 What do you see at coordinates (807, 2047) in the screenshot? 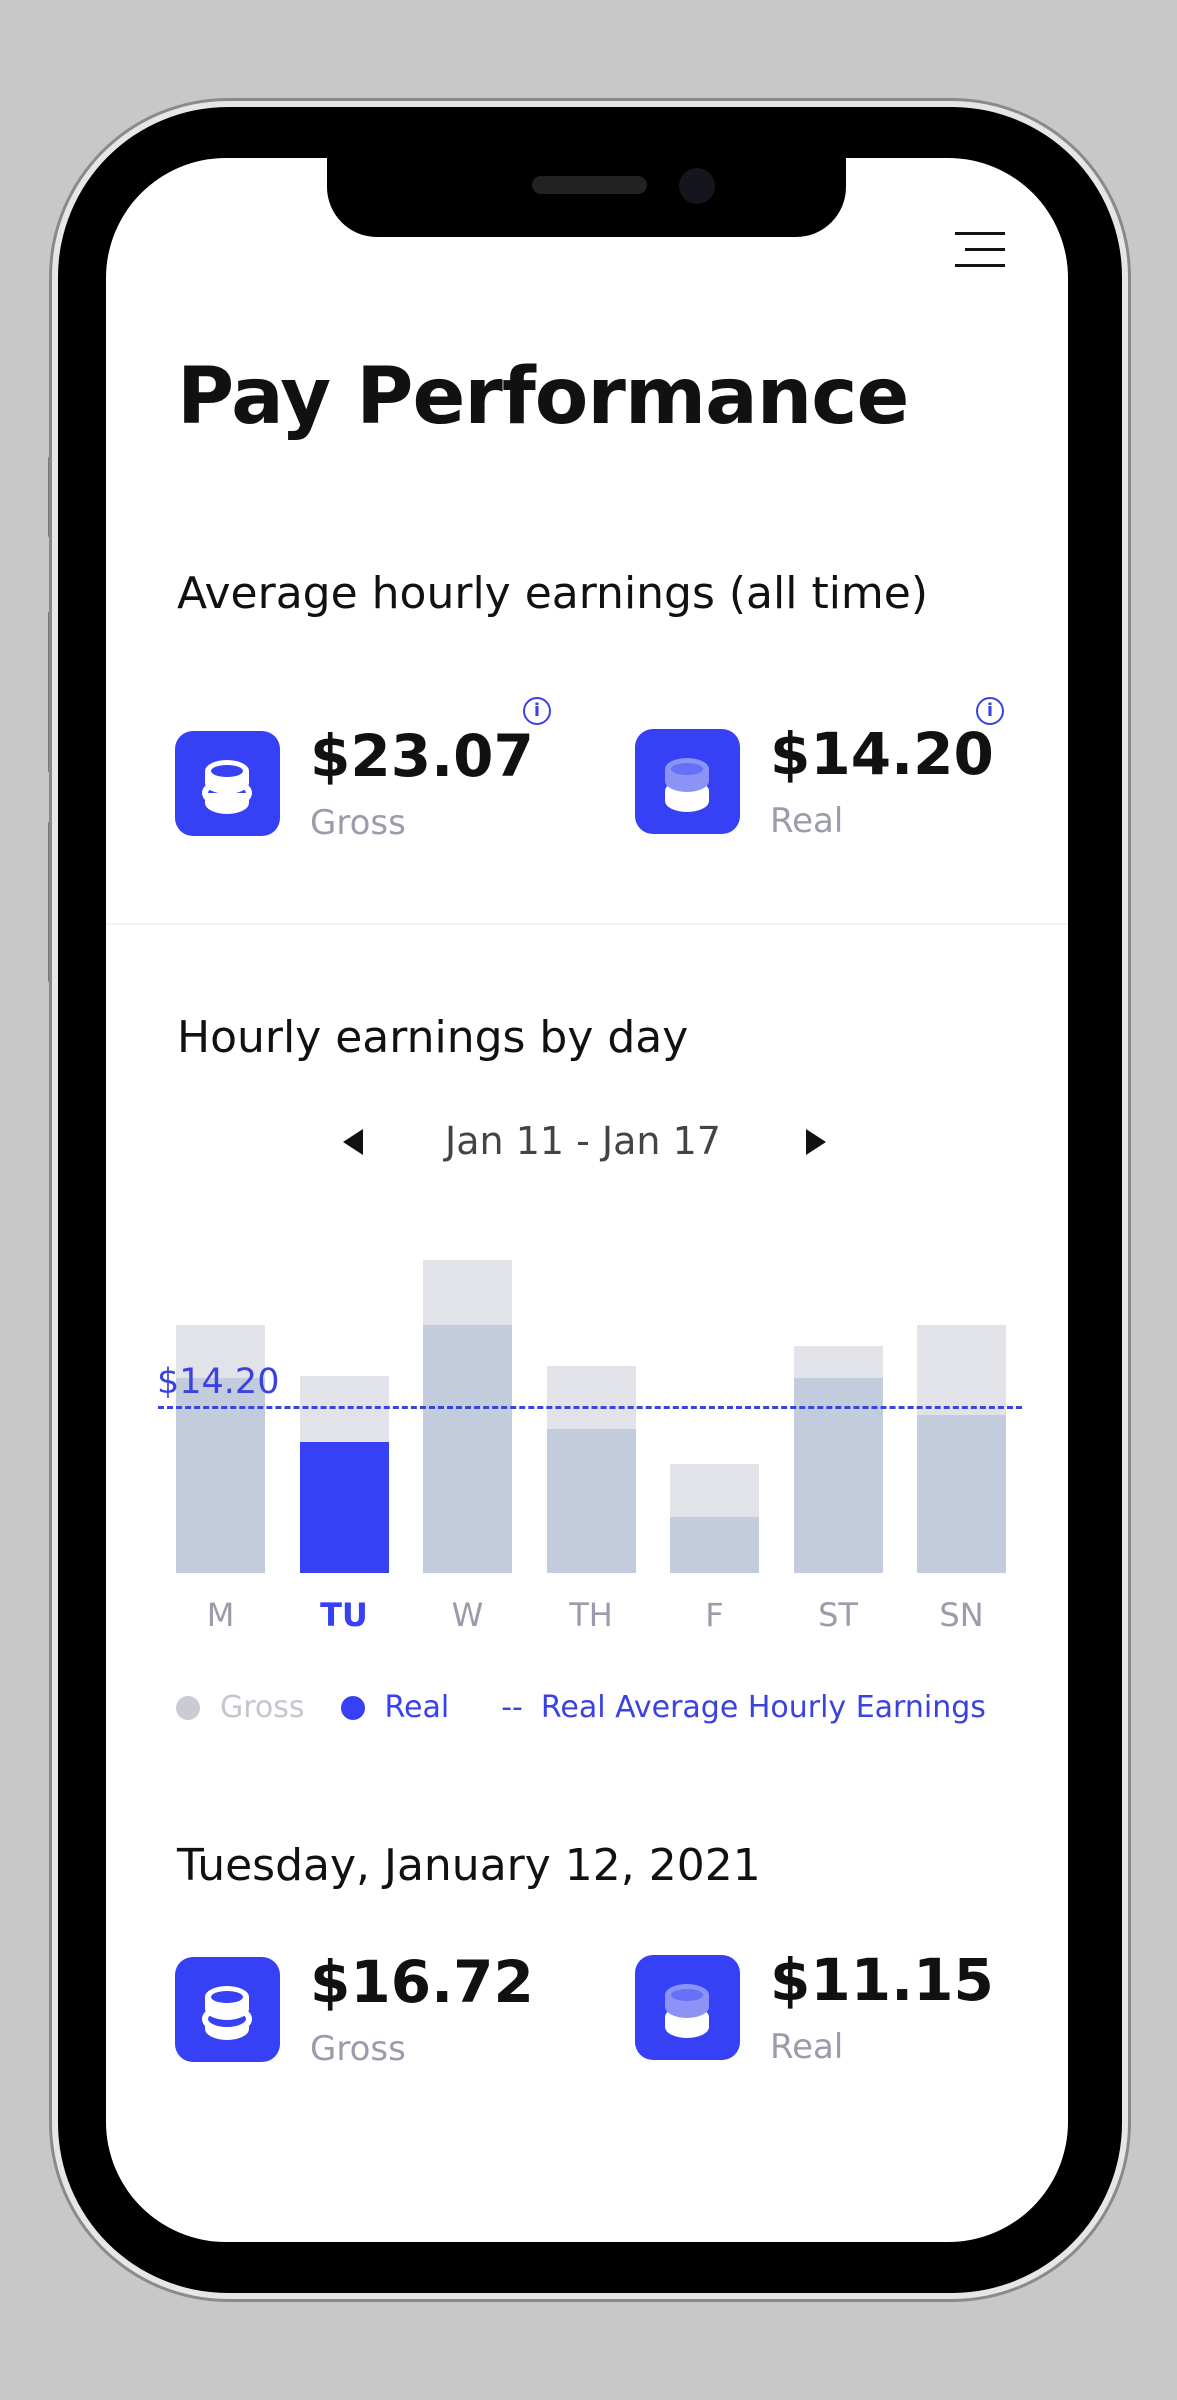
I see `day-real-label: Real` at bounding box center [807, 2047].